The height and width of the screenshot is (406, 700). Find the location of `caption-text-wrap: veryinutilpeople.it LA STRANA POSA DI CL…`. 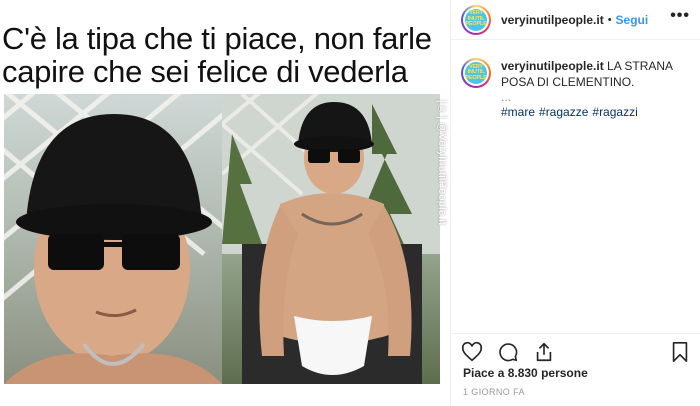

caption-text-wrap: veryinutilpeople.it LA STRANA POSA DI CL… is located at coordinates (597, 89).